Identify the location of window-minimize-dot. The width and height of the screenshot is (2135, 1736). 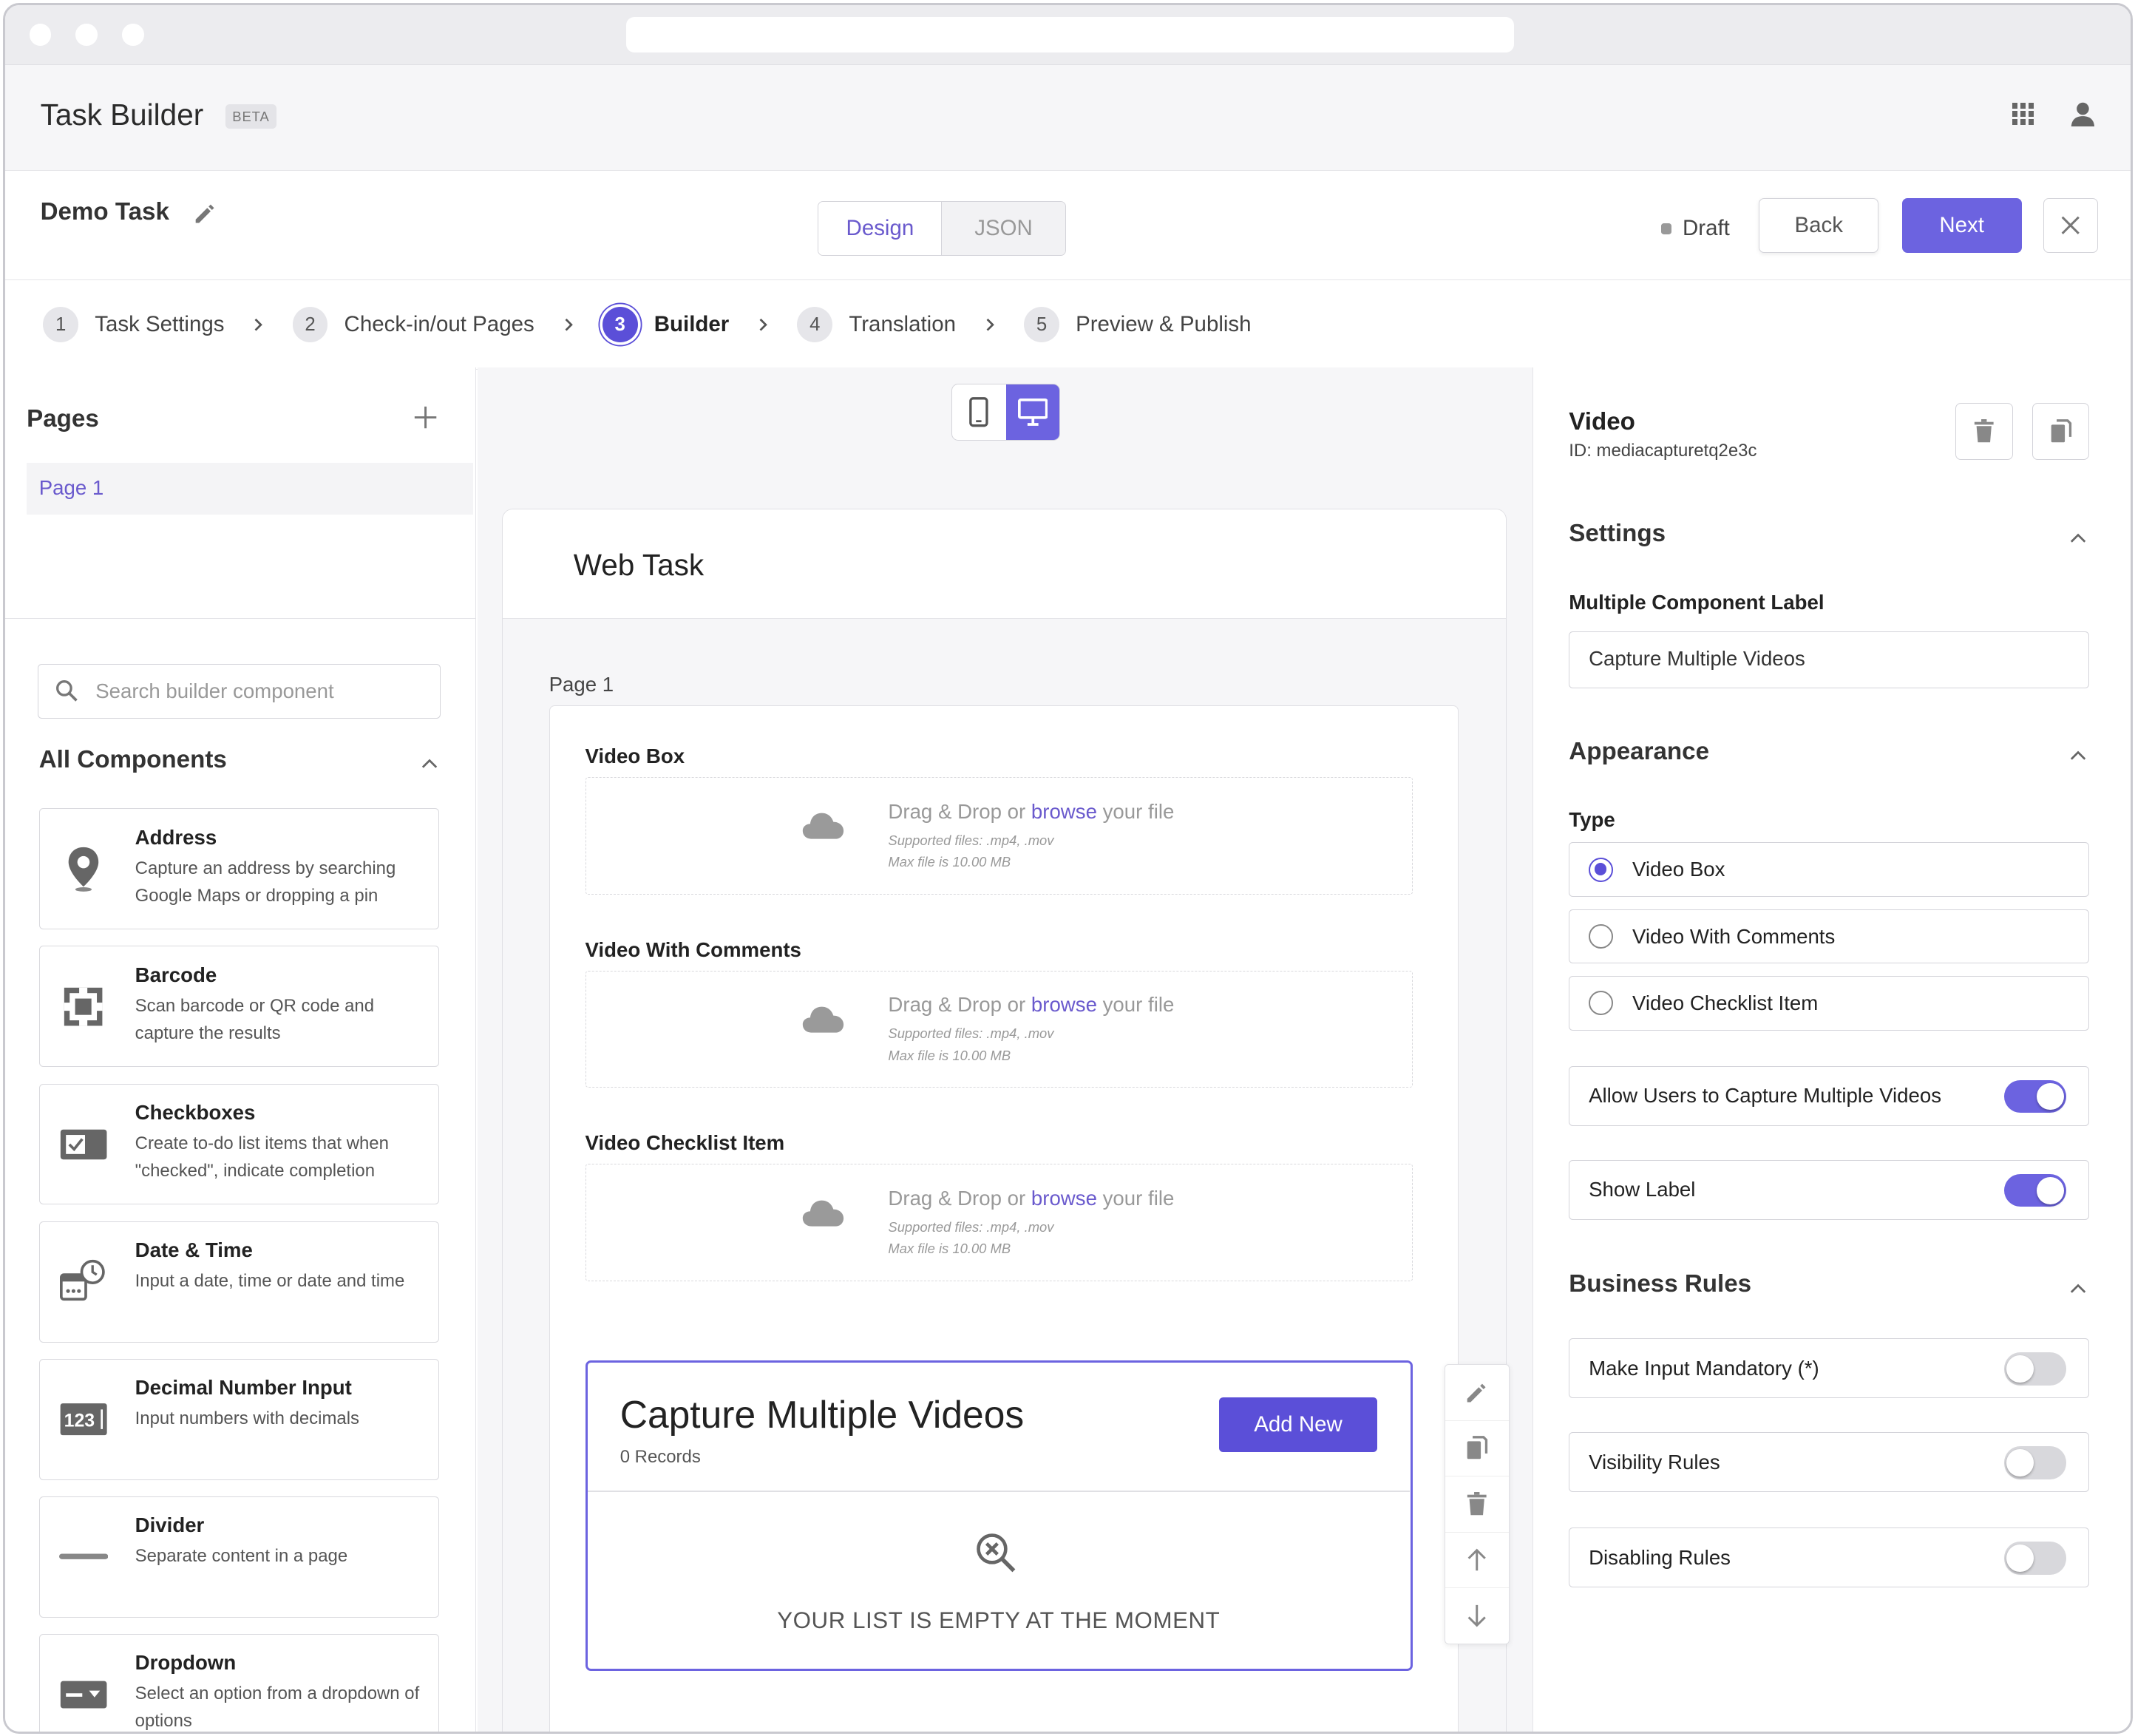
(86, 35).